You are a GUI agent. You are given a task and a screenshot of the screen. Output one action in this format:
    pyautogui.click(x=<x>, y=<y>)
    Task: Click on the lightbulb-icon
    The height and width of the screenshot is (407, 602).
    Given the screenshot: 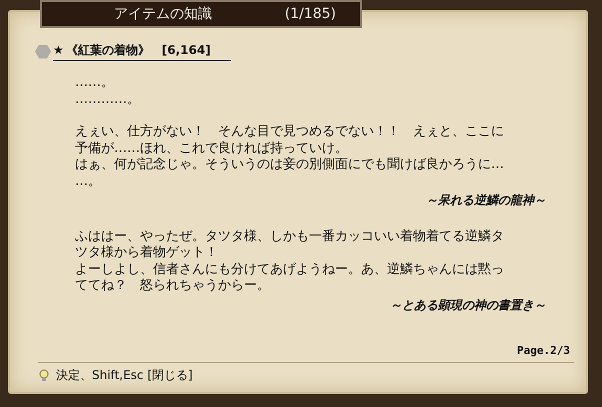 What is the action you would take?
    pyautogui.click(x=44, y=375)
    